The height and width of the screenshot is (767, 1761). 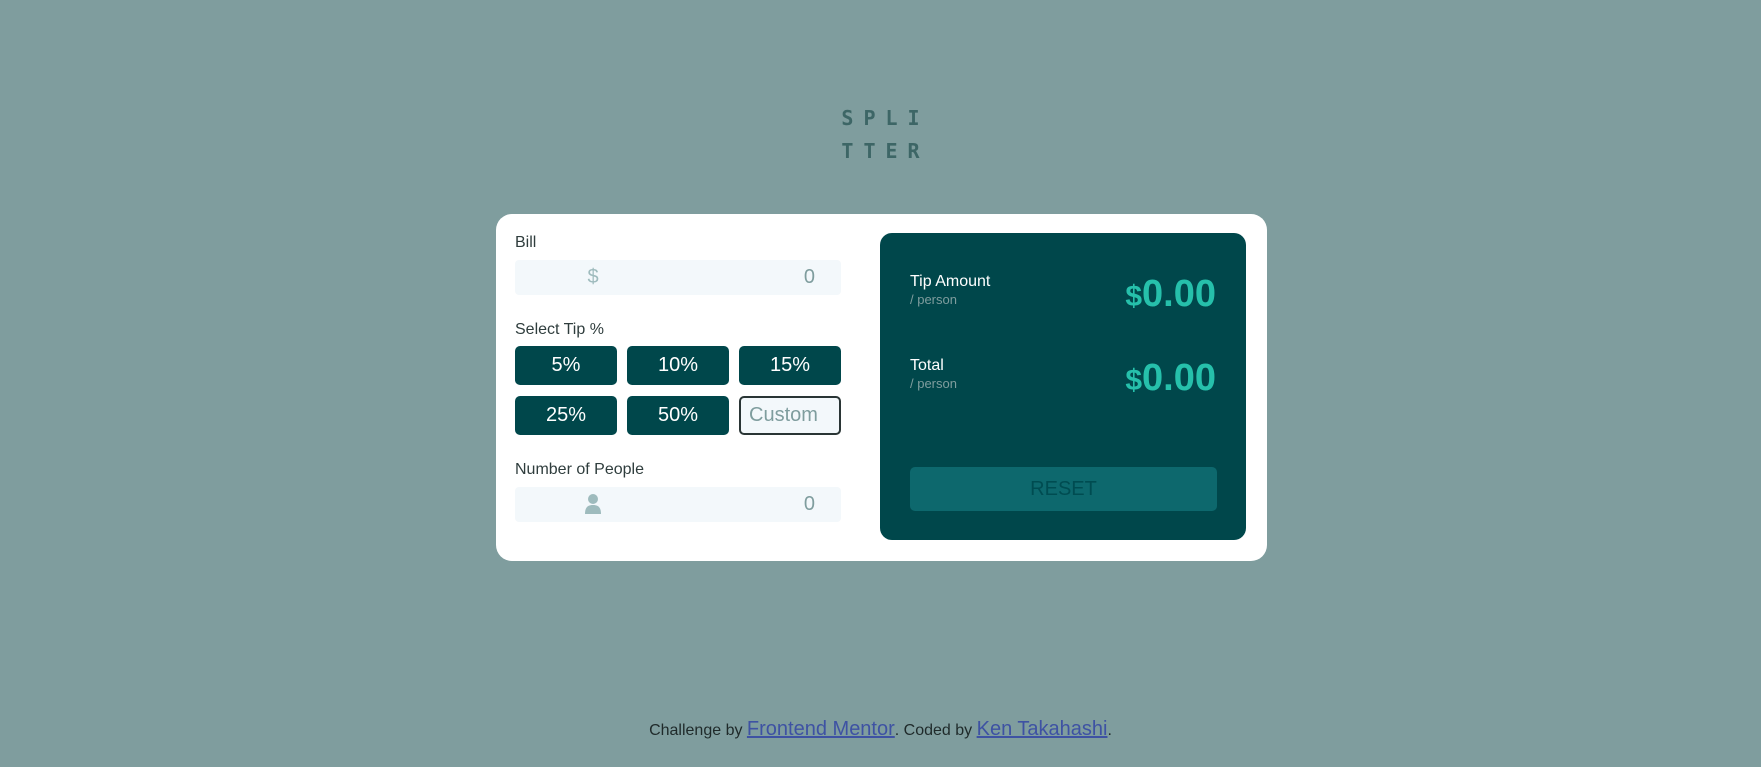 I want to click on total-value: $0.00, so click(x=1170, y=379).